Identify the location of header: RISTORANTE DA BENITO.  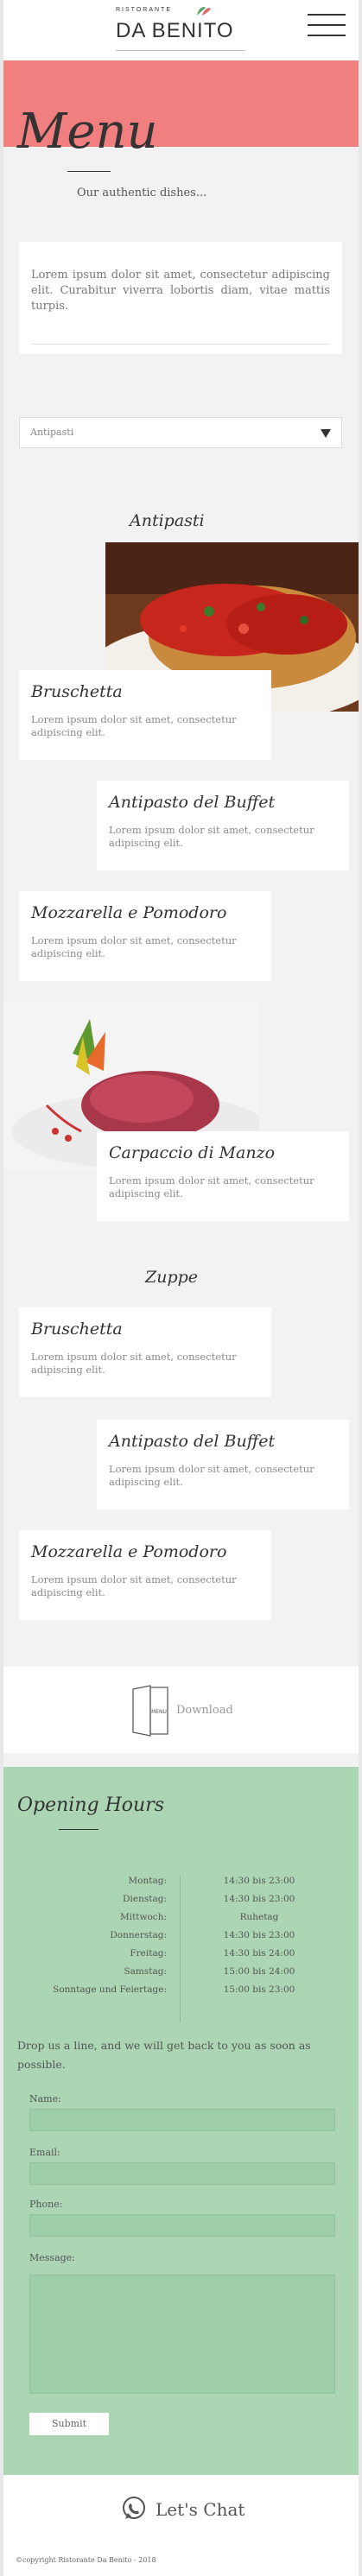
(181, 30).